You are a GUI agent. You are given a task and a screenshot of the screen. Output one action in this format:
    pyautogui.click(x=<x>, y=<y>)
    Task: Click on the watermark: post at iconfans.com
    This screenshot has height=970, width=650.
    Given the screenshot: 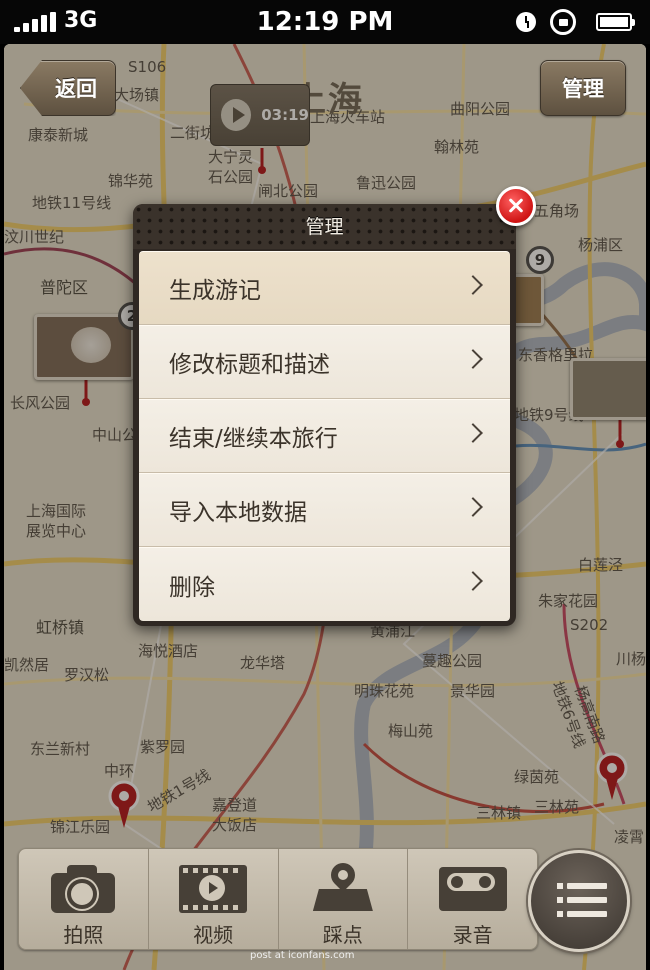 What is the action you would take?
    pyautogui.click(x=302, y=955)
    